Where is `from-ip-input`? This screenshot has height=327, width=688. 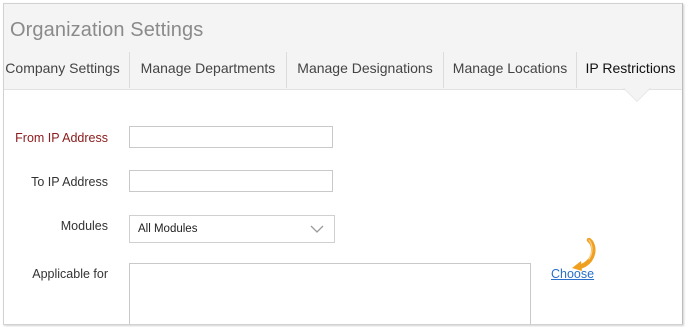 from-ip-input is located at coordinates (231, 137).